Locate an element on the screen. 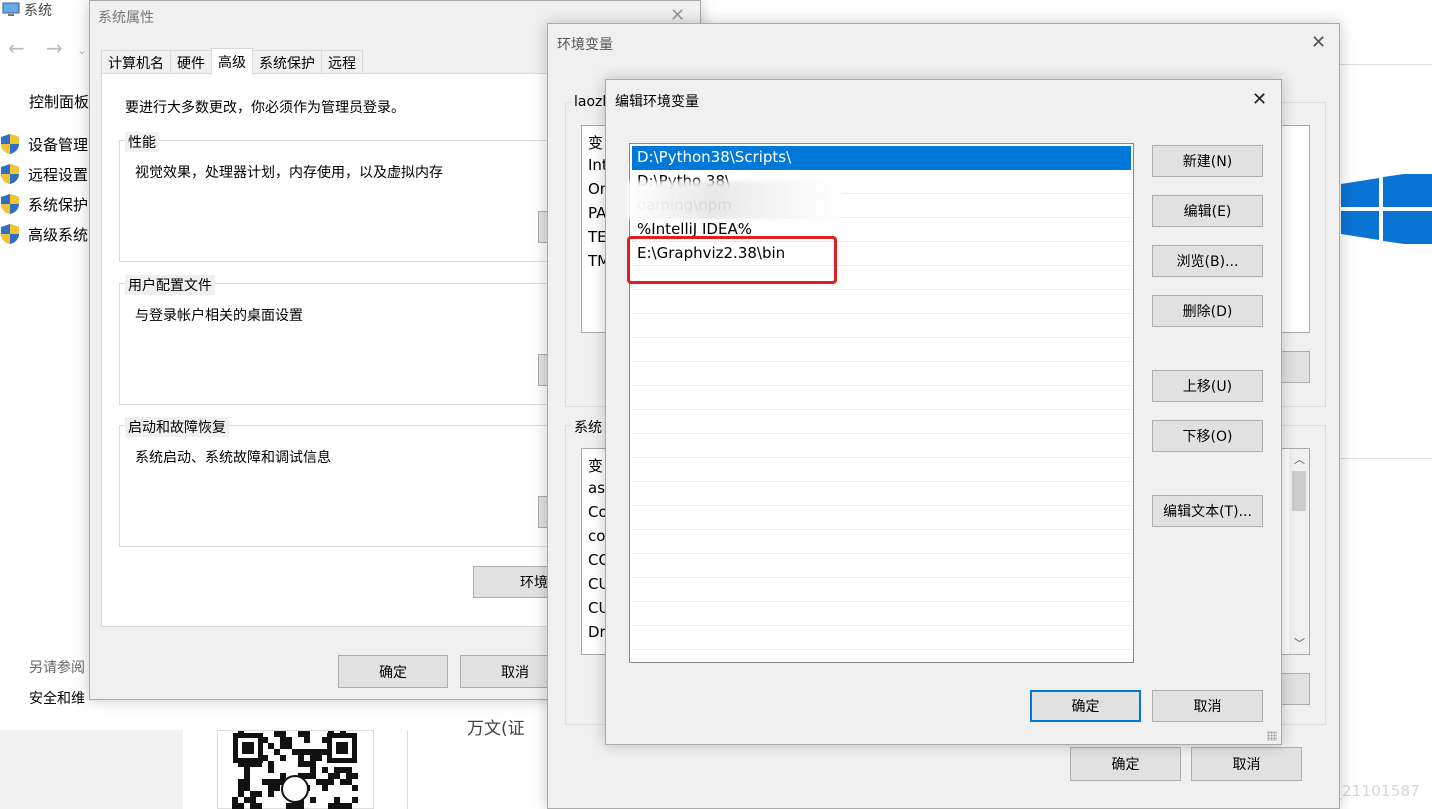  user-profiles-description: 与登录帐户相关的桌面设置 is located at coordinates (219, 316).